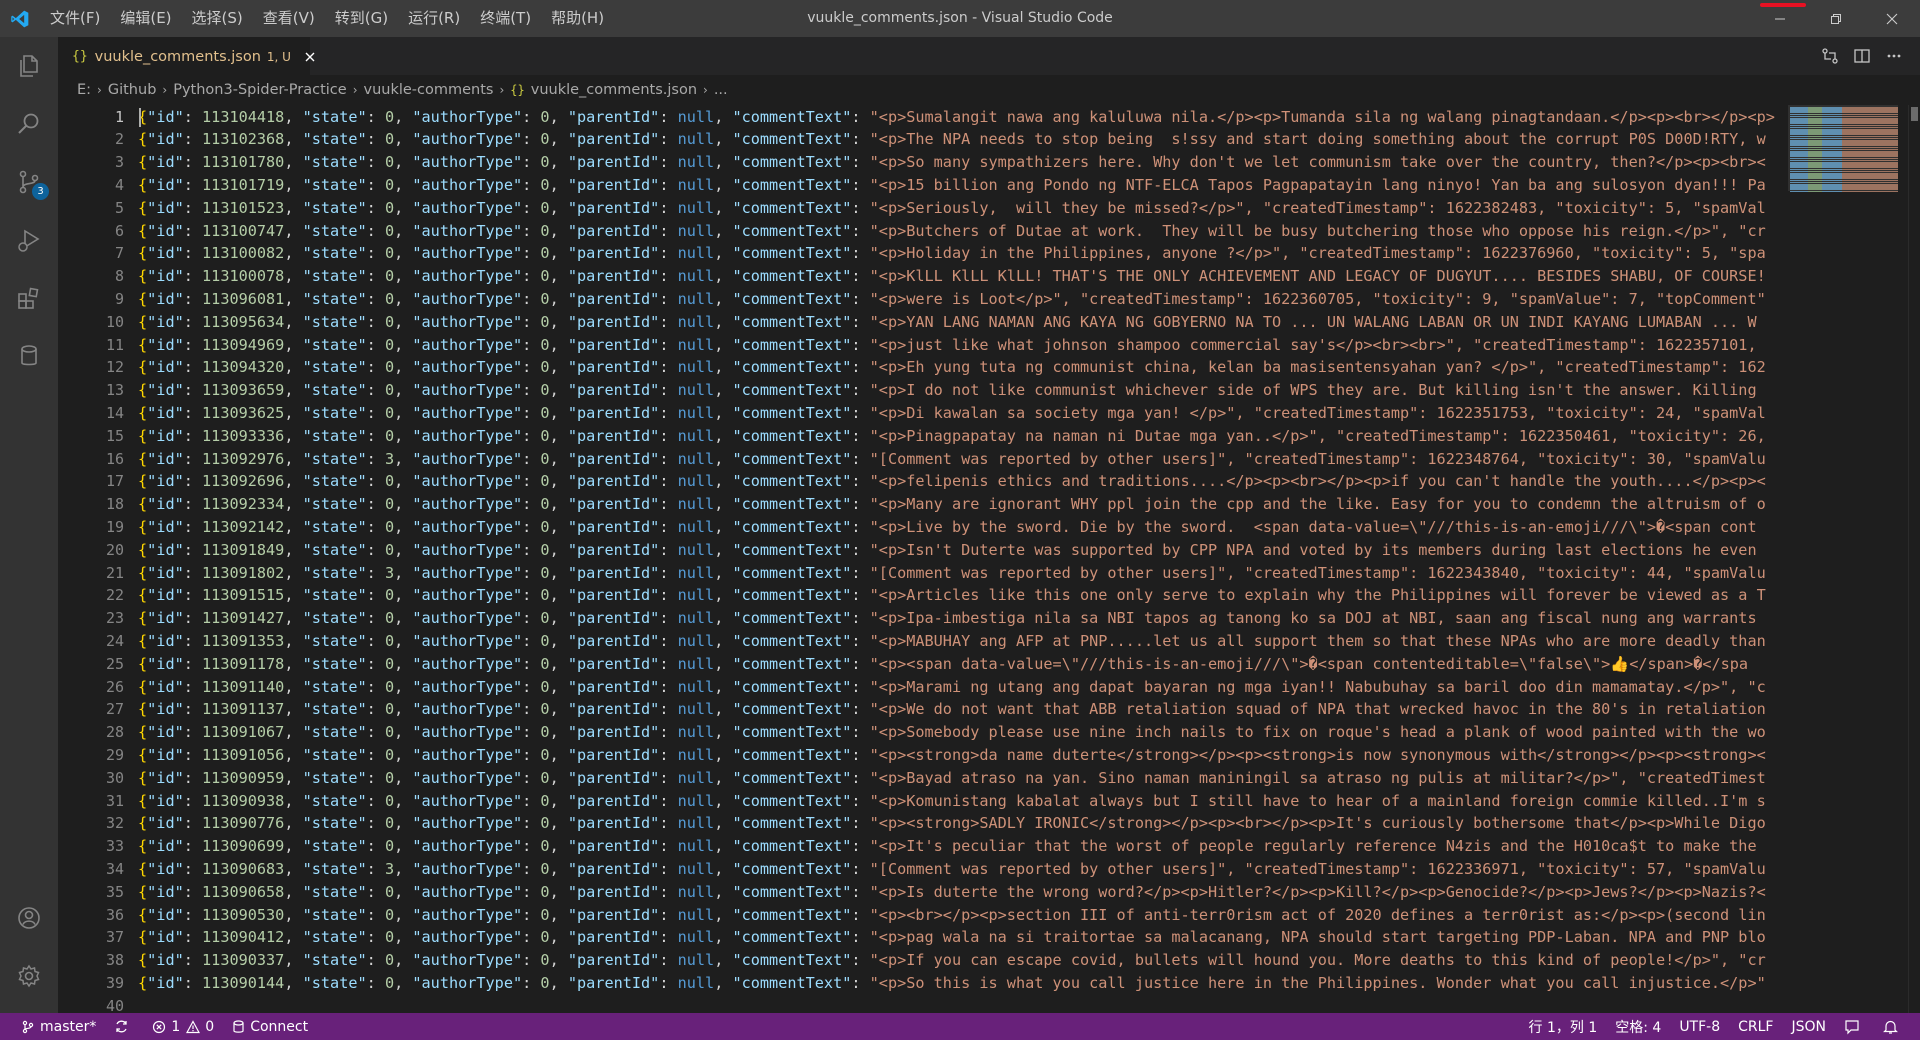  I want to click on problems-status: 1 0, so click(183, 1026).